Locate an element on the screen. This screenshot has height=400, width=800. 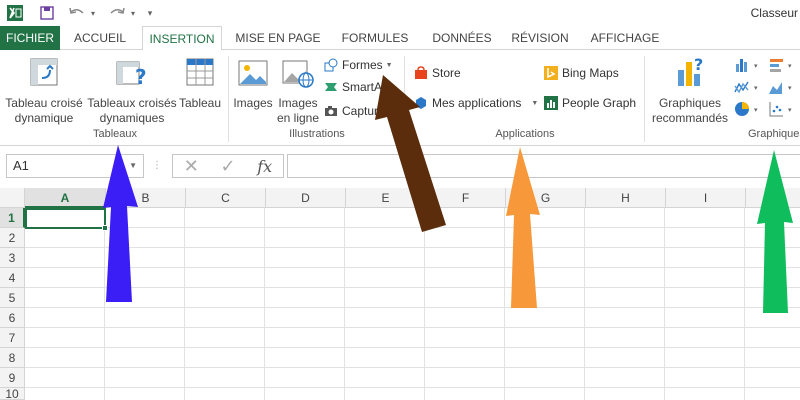
recommended-charts-label-line2: recommandés is located at coordinates (690, 118).